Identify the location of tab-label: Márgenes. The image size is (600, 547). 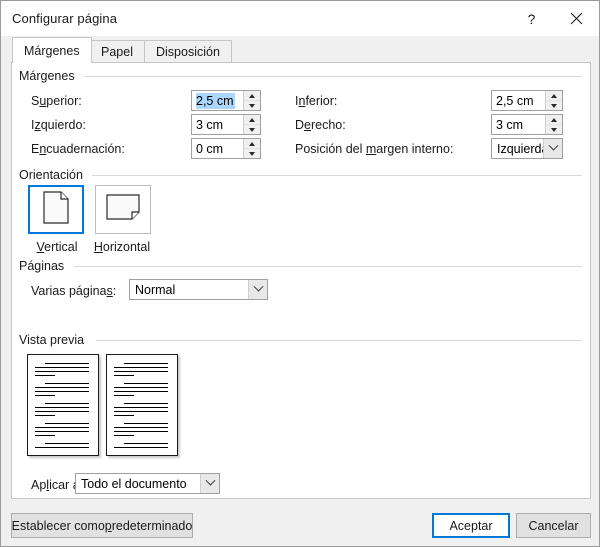
(52, 50).